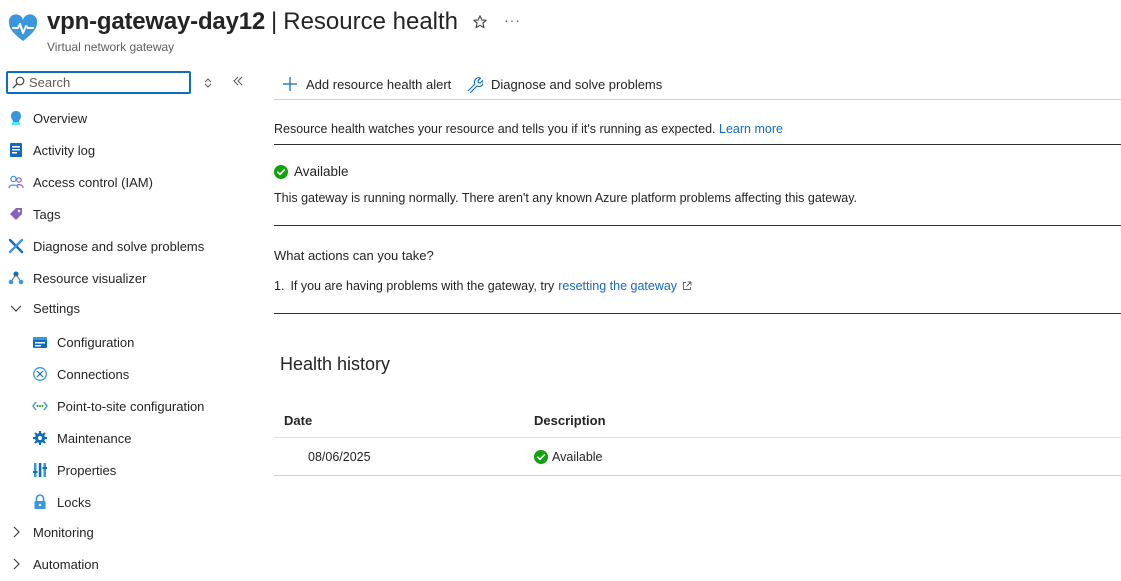 The height and width of the screenshot is (581, 1121). What do you see at coordinates (208, 83) in the screenshot?
I see `search-options-icon` at bounding box center [208, 83].